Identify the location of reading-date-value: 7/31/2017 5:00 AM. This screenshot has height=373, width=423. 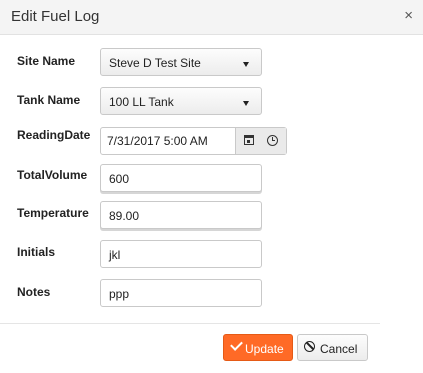
(157, 141).